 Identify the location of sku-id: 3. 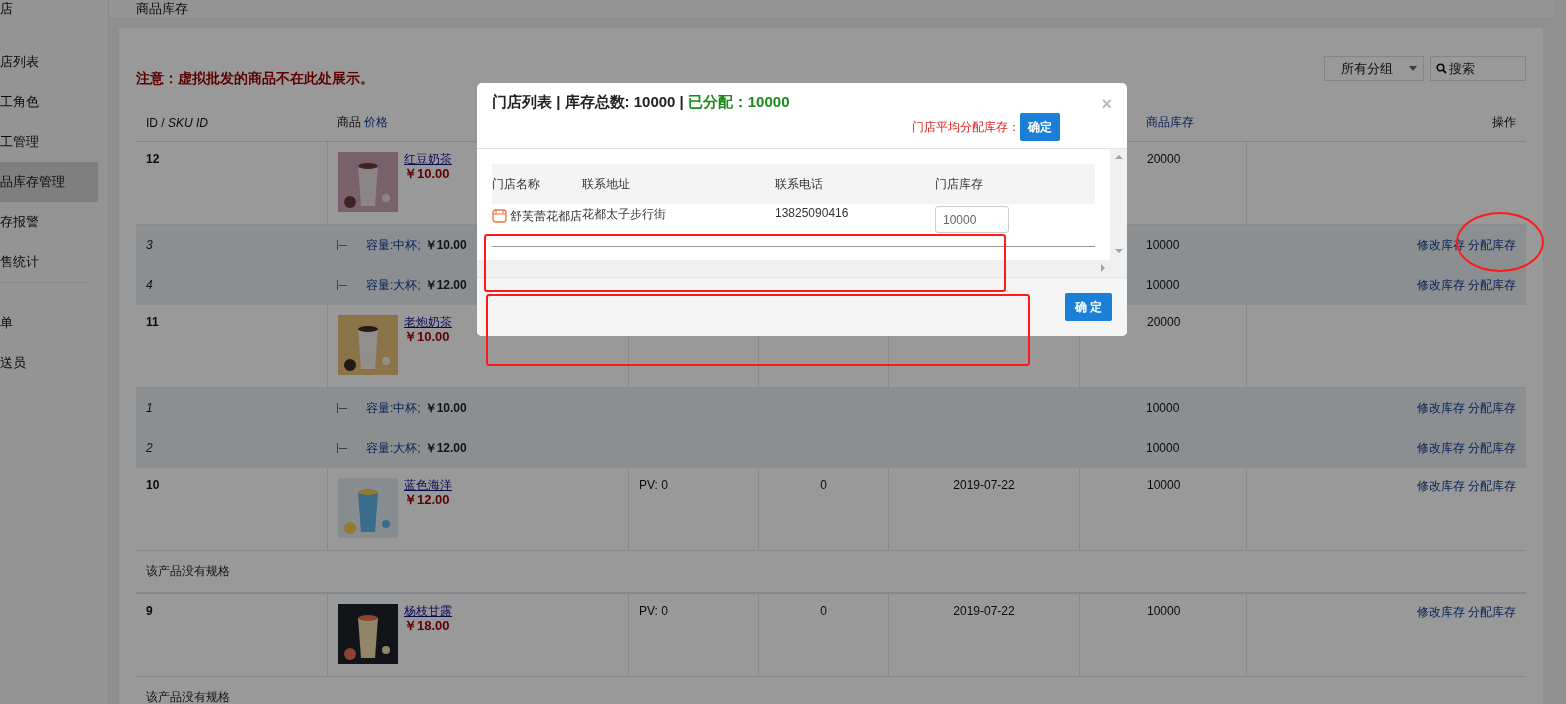
(149, 245).